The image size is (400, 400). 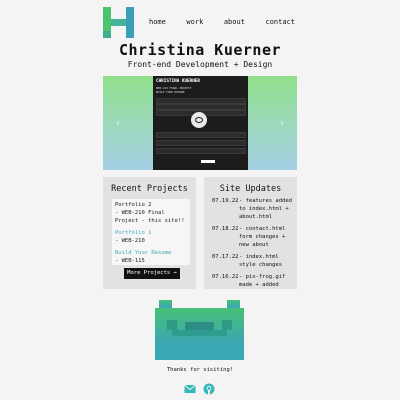 I want to click on nav-link-work: work, so click(x=194, y=22).